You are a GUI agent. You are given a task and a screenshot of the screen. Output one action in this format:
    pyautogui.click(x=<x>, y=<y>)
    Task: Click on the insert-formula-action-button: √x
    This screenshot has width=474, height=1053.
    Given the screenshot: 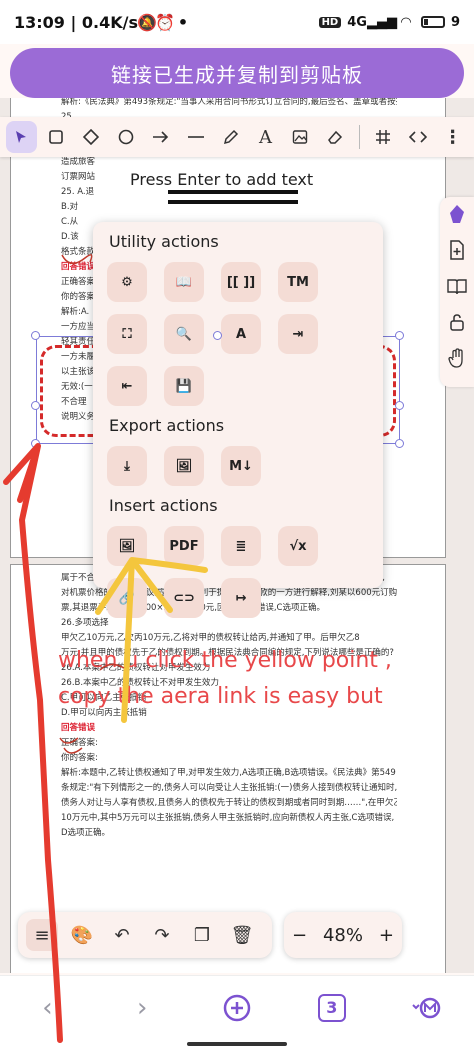 What is the action you would take?
    pyautogui.click(x=298, y=546)
    